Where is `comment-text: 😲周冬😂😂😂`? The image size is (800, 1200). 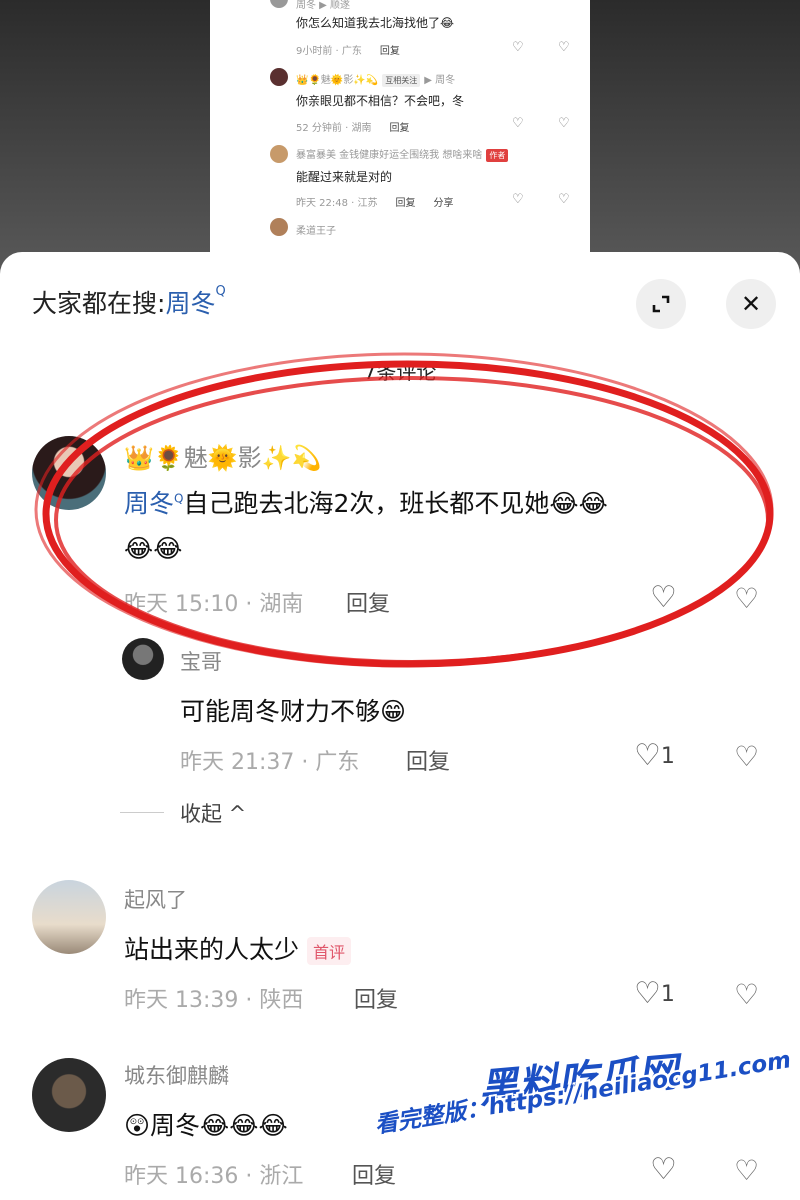
comment-text: 😲周冬😂😂😂 is located at coordinates (206, 1125).